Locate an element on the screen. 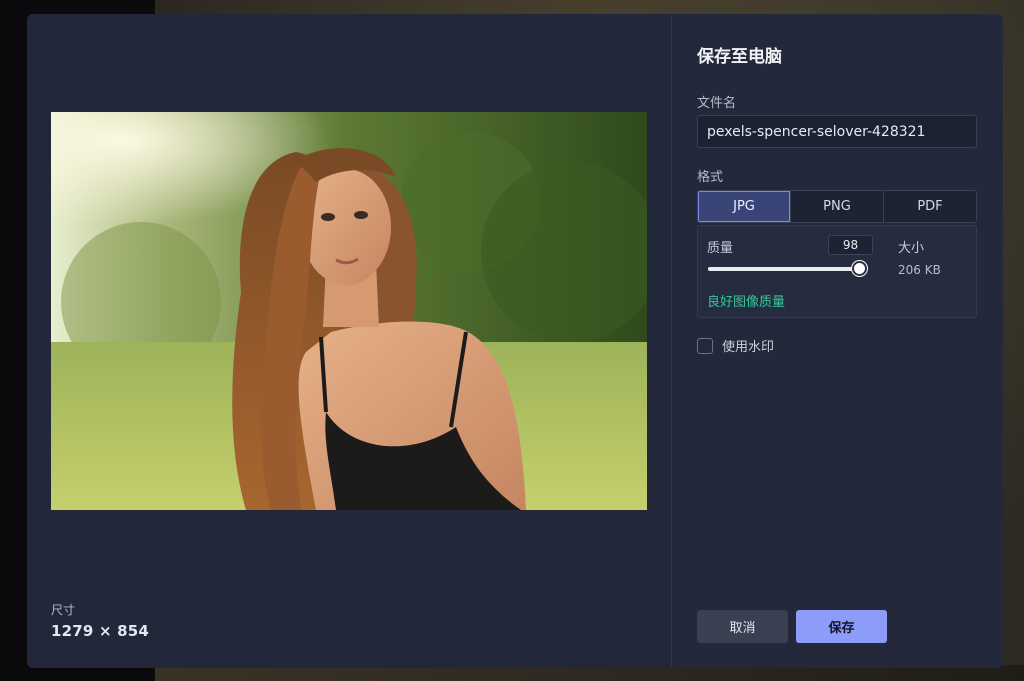 The width and height of the screenshot is (1024, 681). size-label: 大小 is located at coordinates (911, 248).